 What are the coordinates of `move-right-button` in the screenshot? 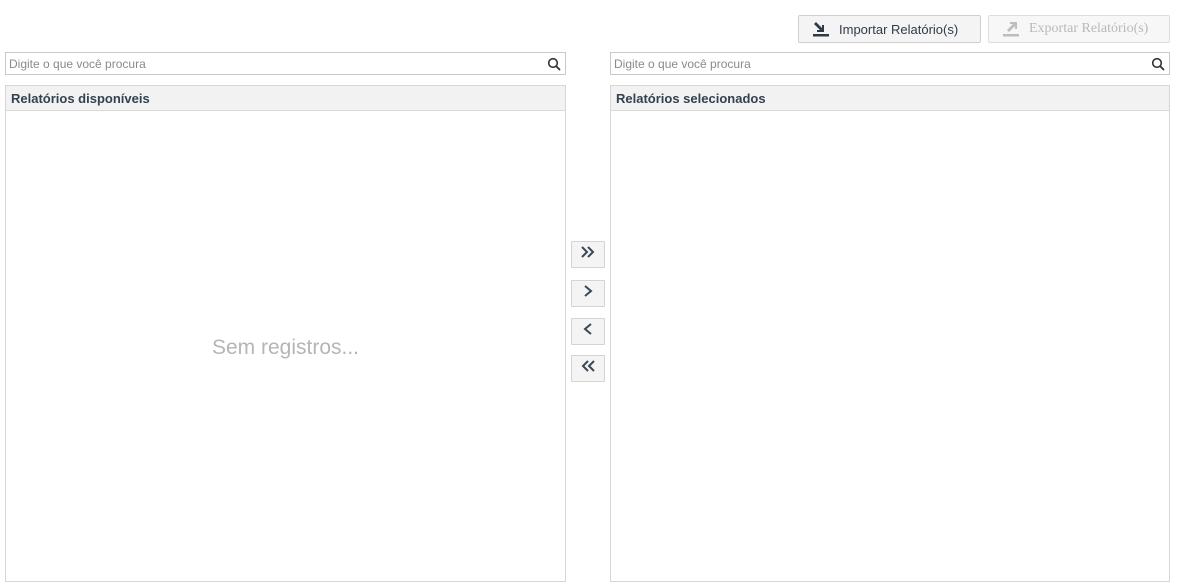 It's located at (588, 293).